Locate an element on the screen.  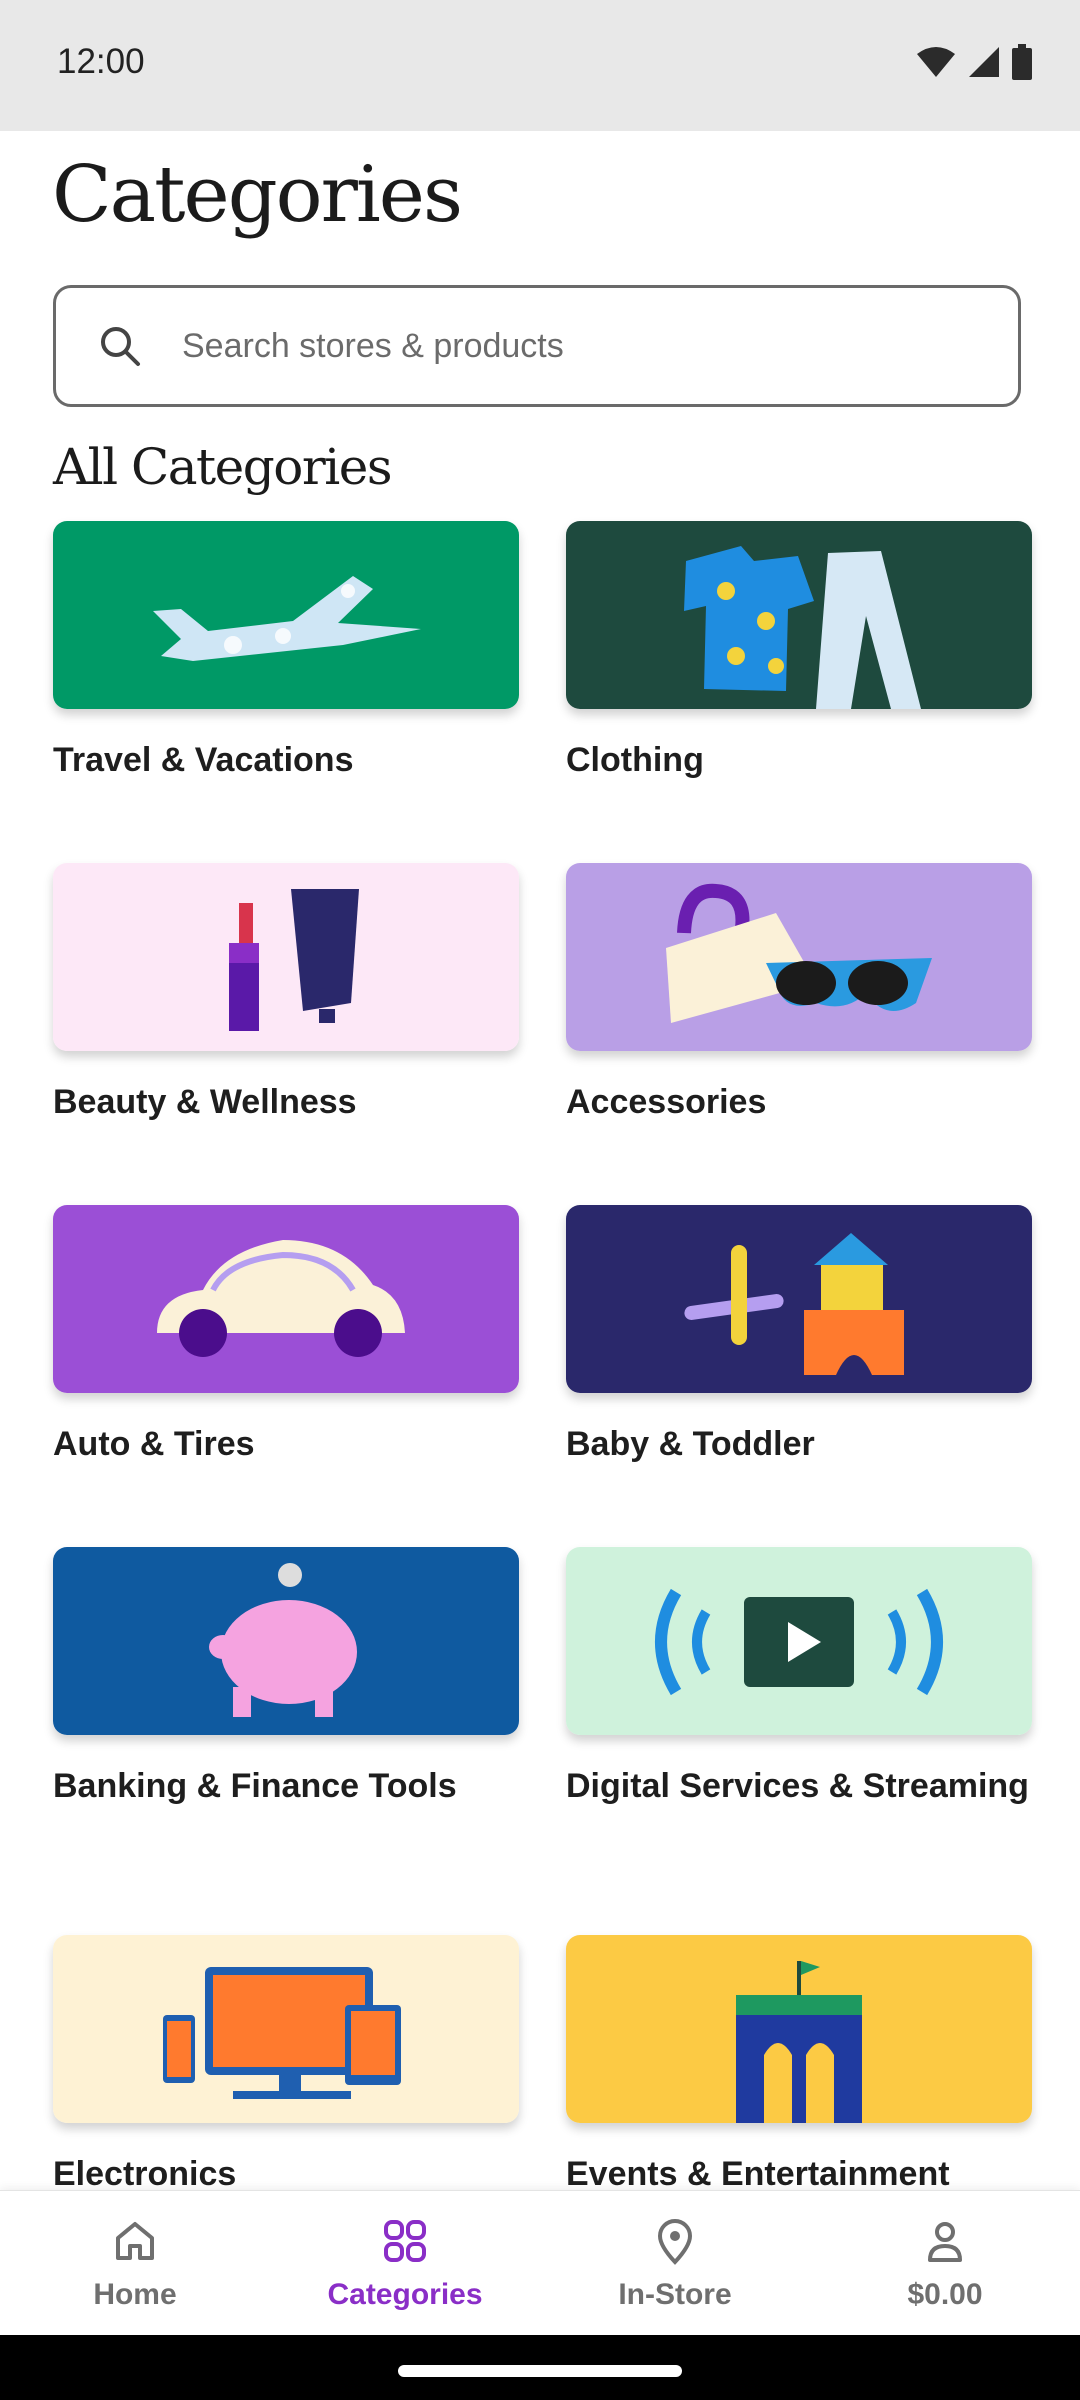
nav-item-account: $0.00 is located at coordinates (945, 2263).